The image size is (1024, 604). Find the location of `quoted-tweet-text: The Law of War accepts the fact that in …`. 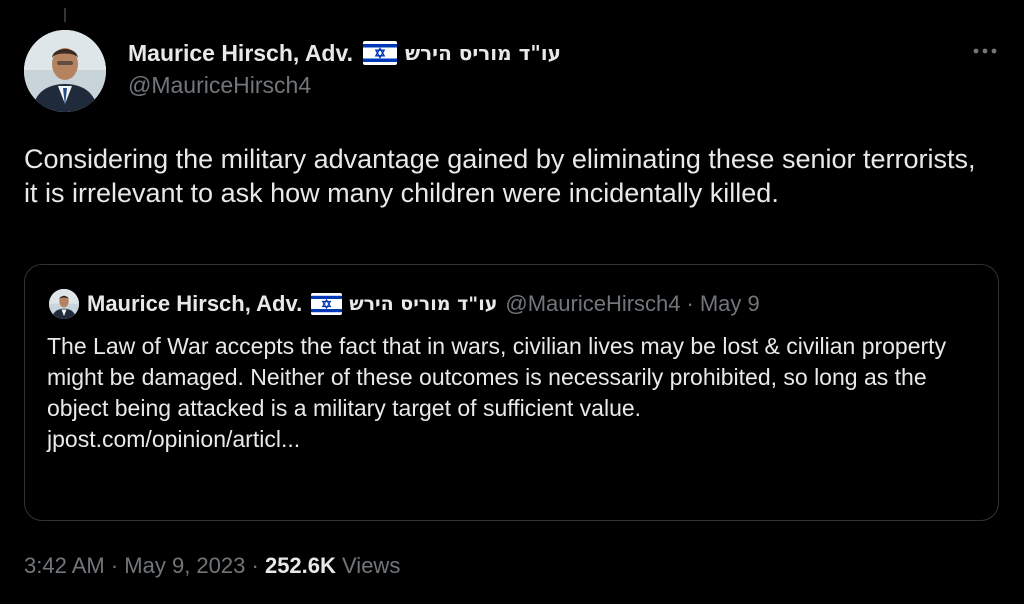

quoted-tweet-text: The Law of War accepts the fact that in … is located at coordinates (497, 377).